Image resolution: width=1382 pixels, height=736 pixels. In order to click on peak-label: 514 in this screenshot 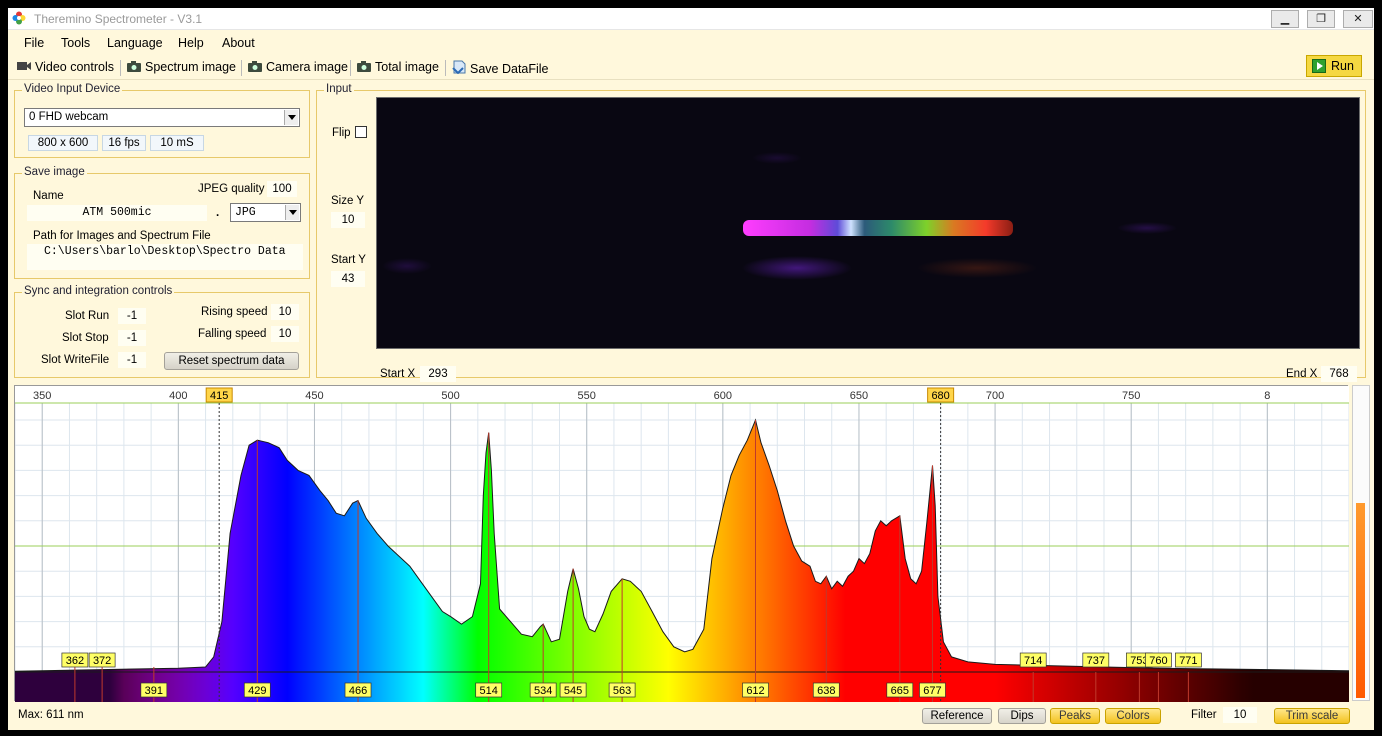, I will do `click(489, 691)`.